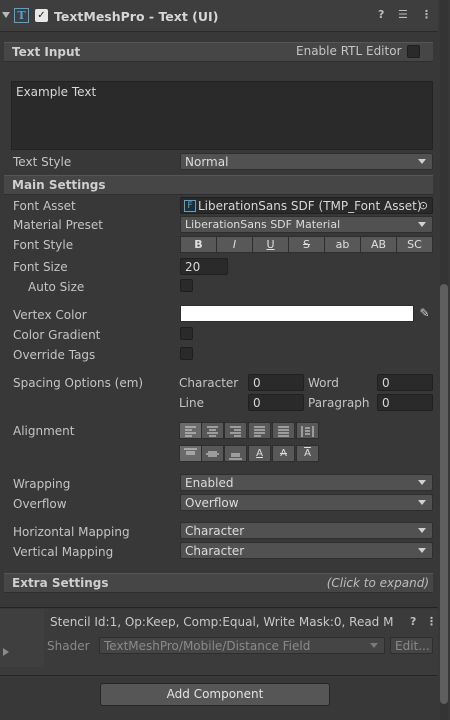 The image size is (450, 720). What do you see at coordinates (342, 244) in the screenshot?
I see `font-style-lowercase-button: ab` at bounding box center [342, 244].